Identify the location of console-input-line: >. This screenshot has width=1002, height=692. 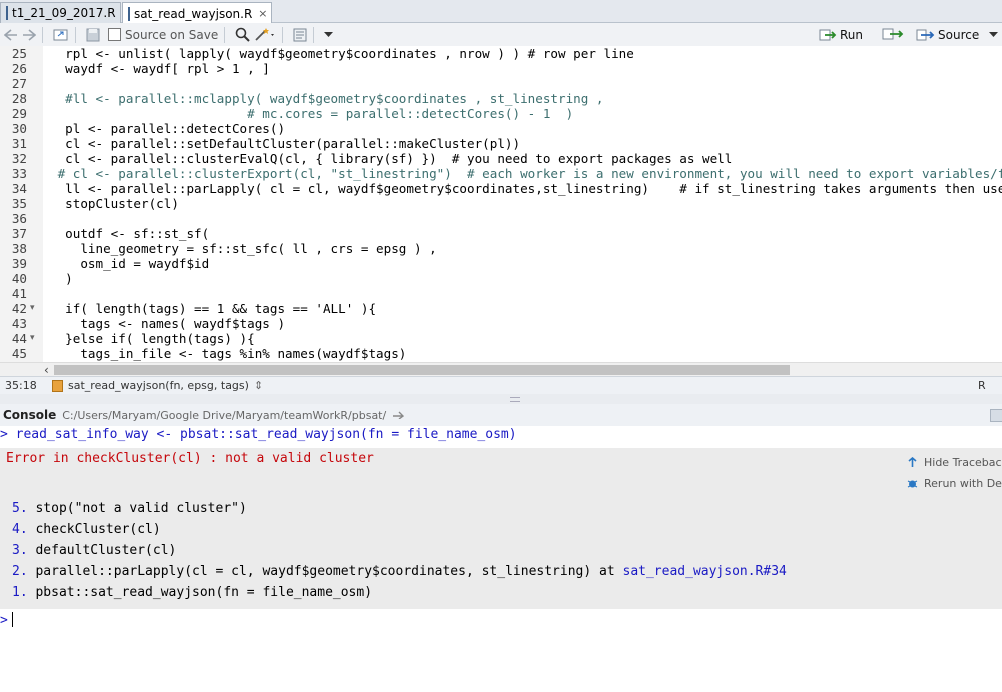
(4, 620).